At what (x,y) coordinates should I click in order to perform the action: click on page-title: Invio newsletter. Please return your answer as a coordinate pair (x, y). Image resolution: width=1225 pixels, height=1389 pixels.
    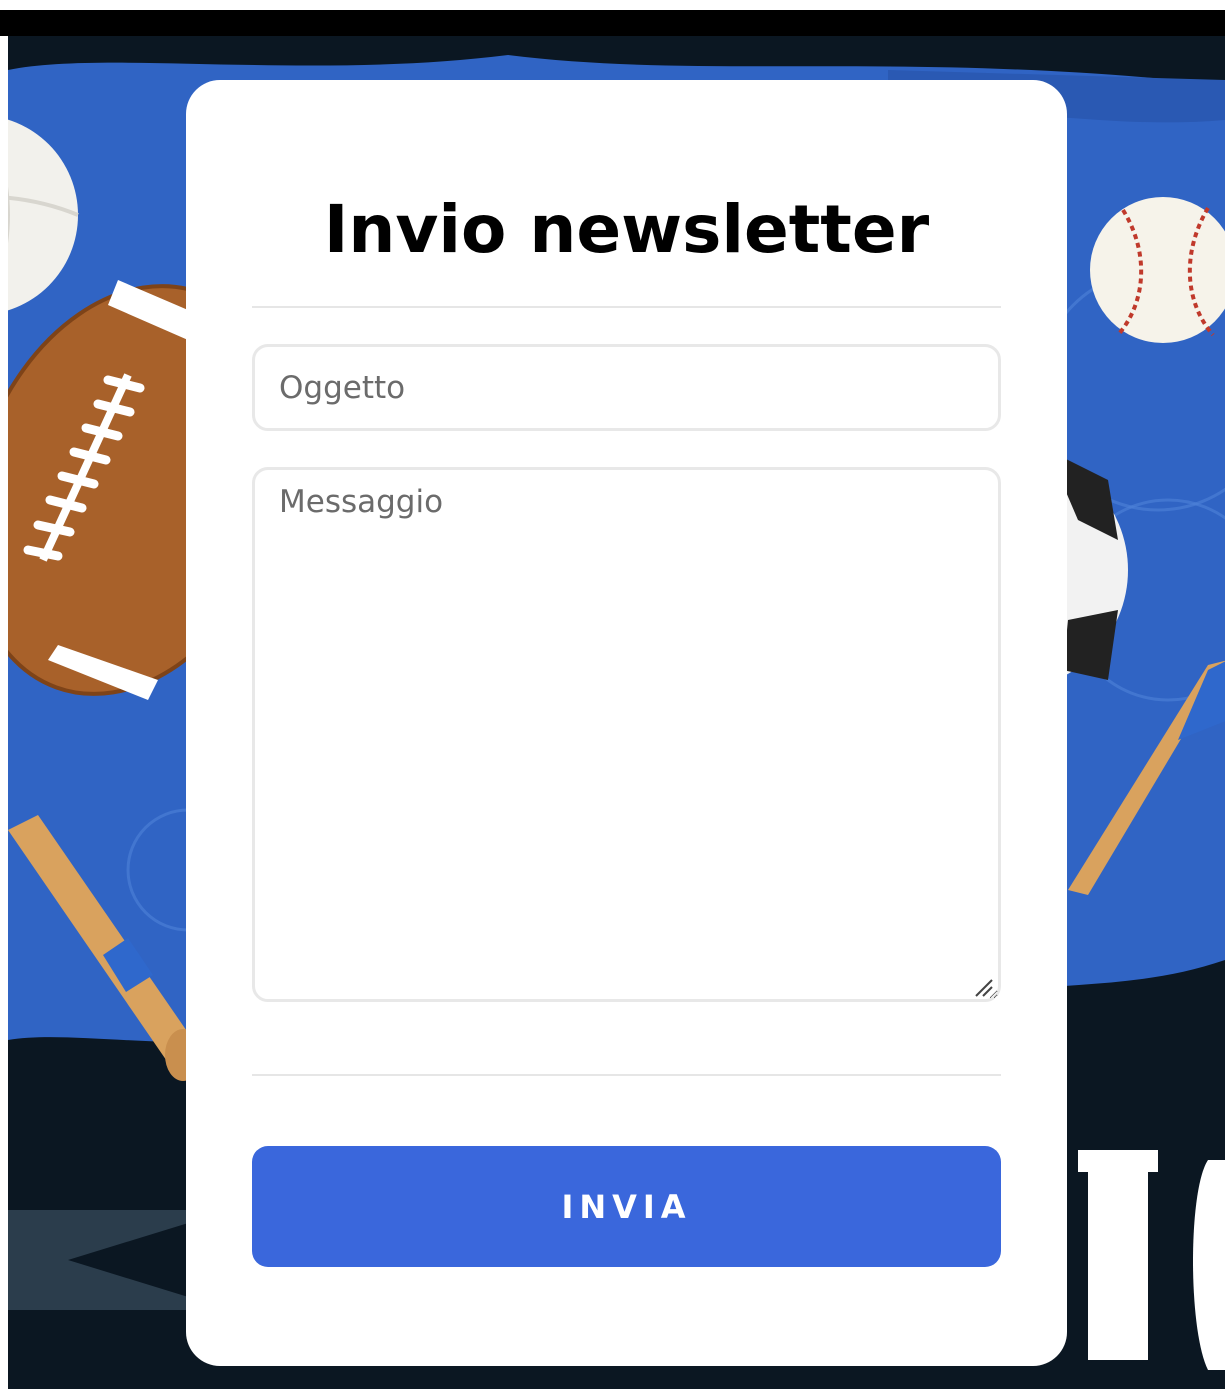
    Looking at the image, I should click on (626, 229).